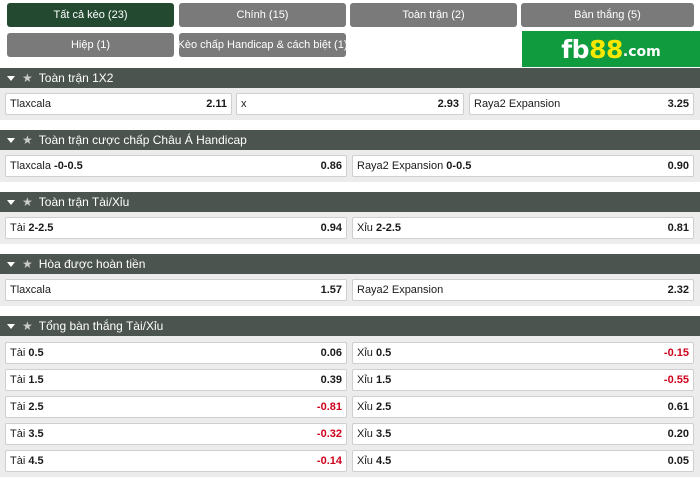 The width and height of the screenshot is (700, 477). Describe the element at coordinates (607, 15) in the screenshot. I see `tab-goals: Bàn thắng (5)` at that location.